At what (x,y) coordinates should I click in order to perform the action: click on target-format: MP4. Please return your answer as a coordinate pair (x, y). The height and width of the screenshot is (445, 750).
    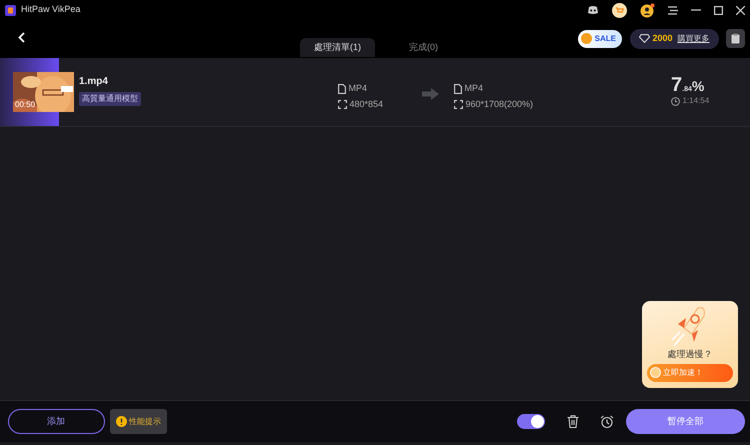
    Looking at the image, I should click on (474, 88).